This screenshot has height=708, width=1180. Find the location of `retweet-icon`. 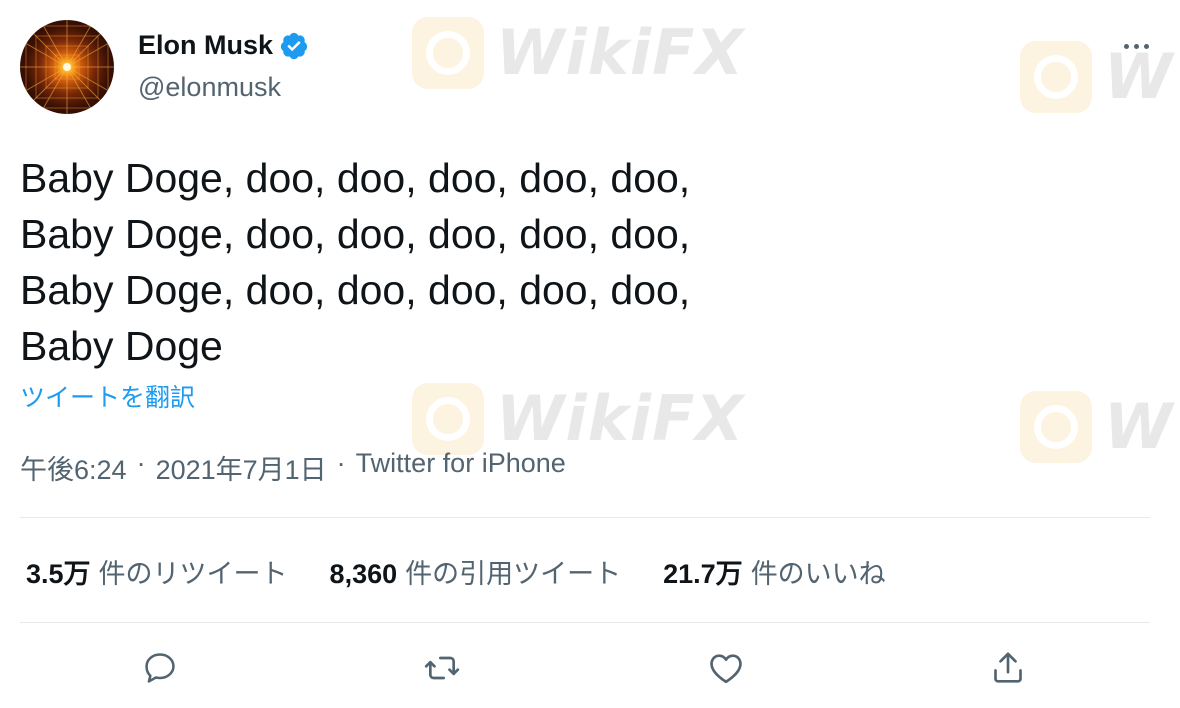

retweet-icon is located at coordinates (442, 668).